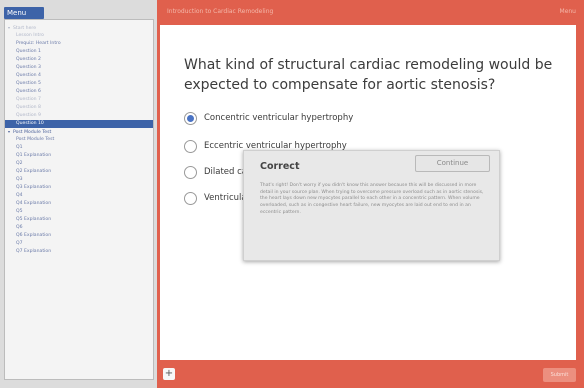 Image resolution: width=584 pixels, height=388 pixels. I want to click on menu-item: Question 7, so click(79, 100).